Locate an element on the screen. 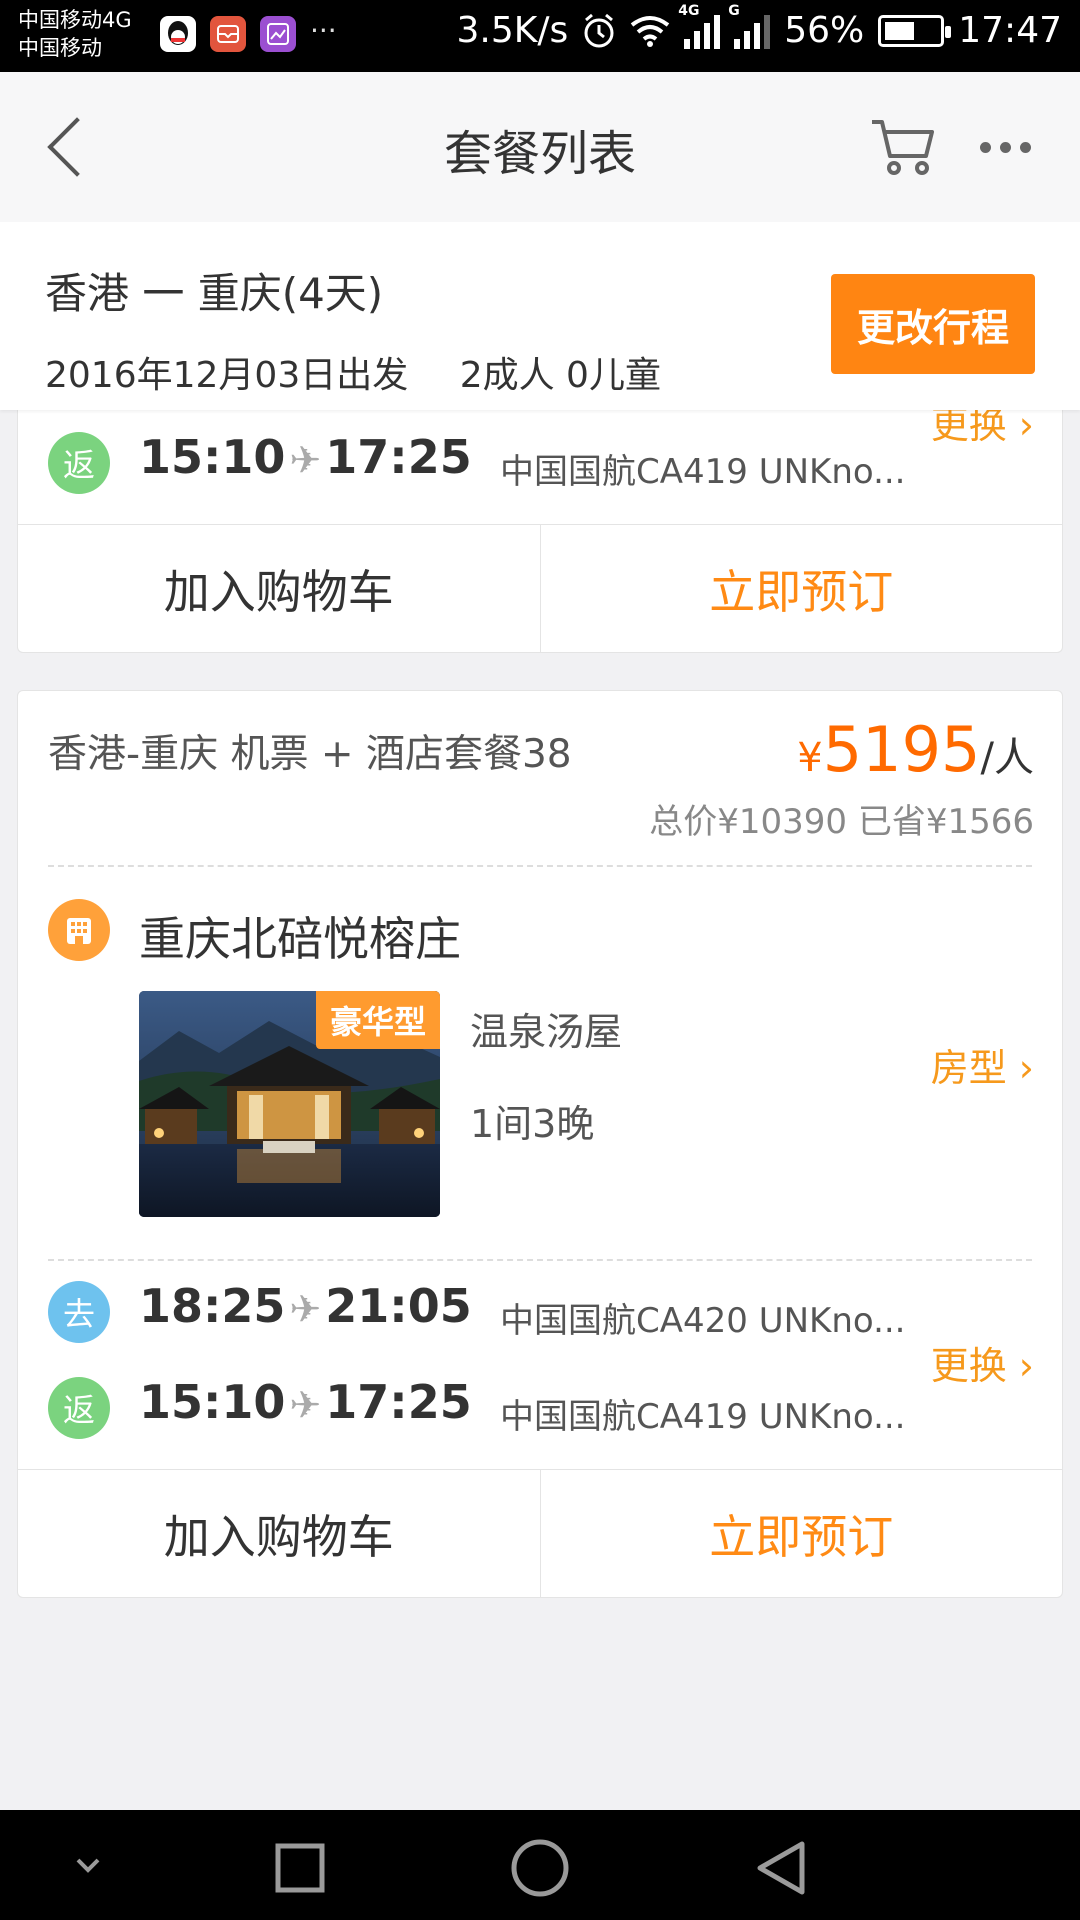  mail-icon is located at coordinates (228, 34).